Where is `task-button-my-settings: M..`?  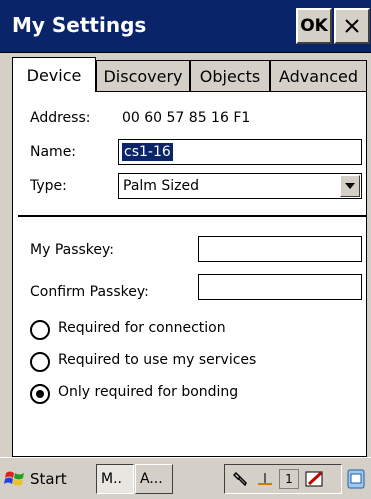 task-button-my-settings: M.. is located at coordinates (115, 479).